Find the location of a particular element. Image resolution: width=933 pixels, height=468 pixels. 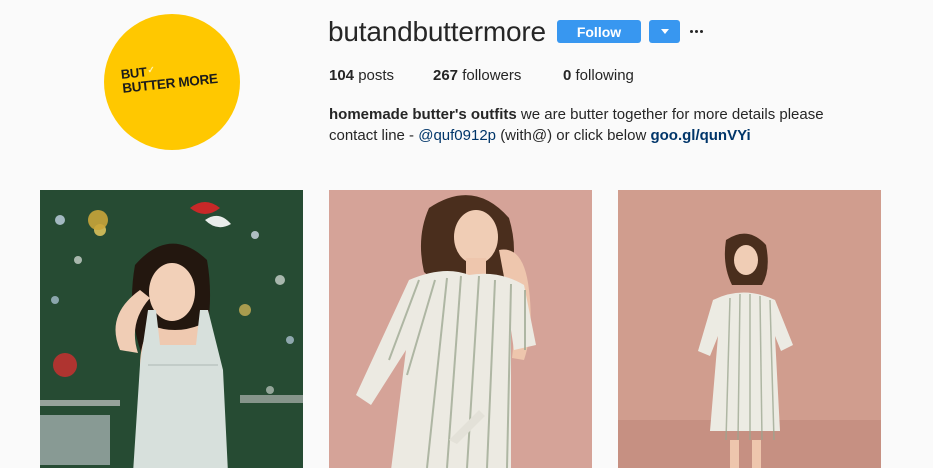

bio-text-2: (with@) or click below is located at coordinates (573, 135).